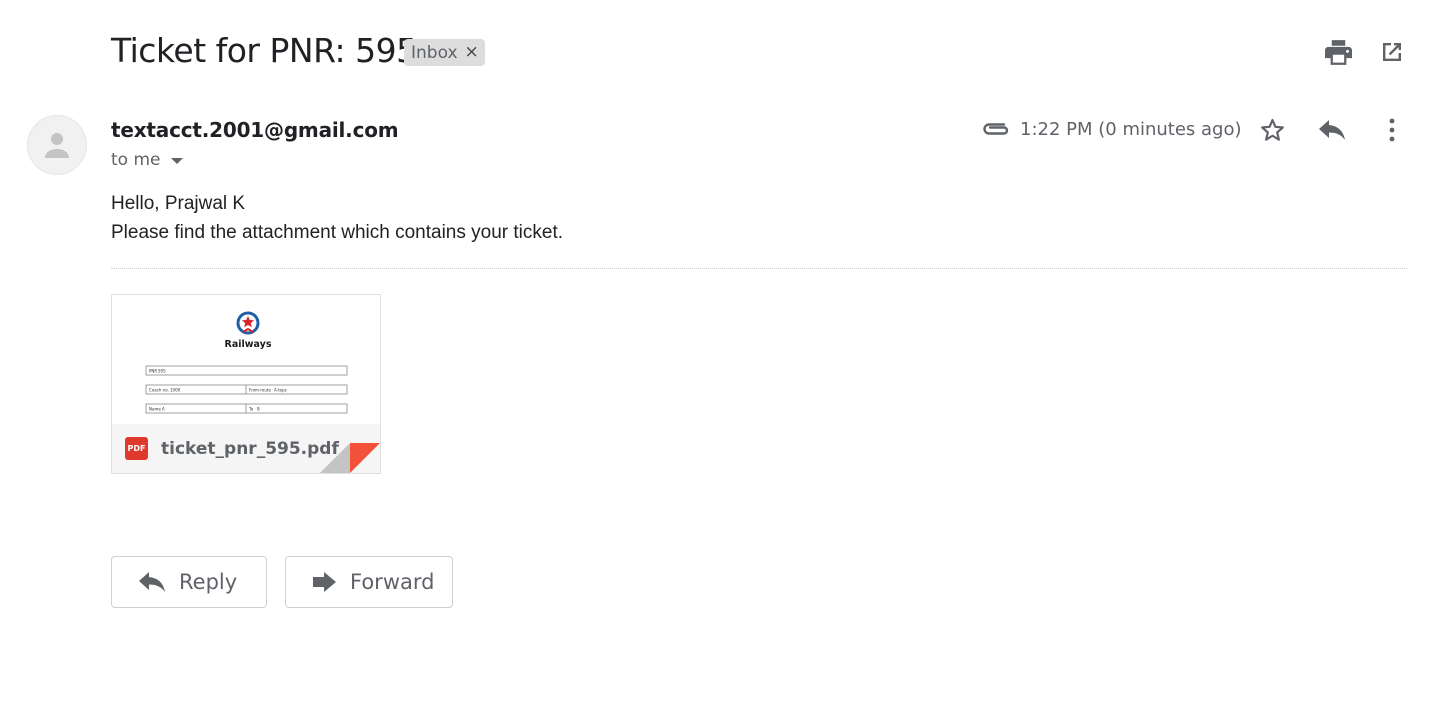 This screenshot has width=1435, height=727. I want to click on preview-cell: A, so click(163, 409).